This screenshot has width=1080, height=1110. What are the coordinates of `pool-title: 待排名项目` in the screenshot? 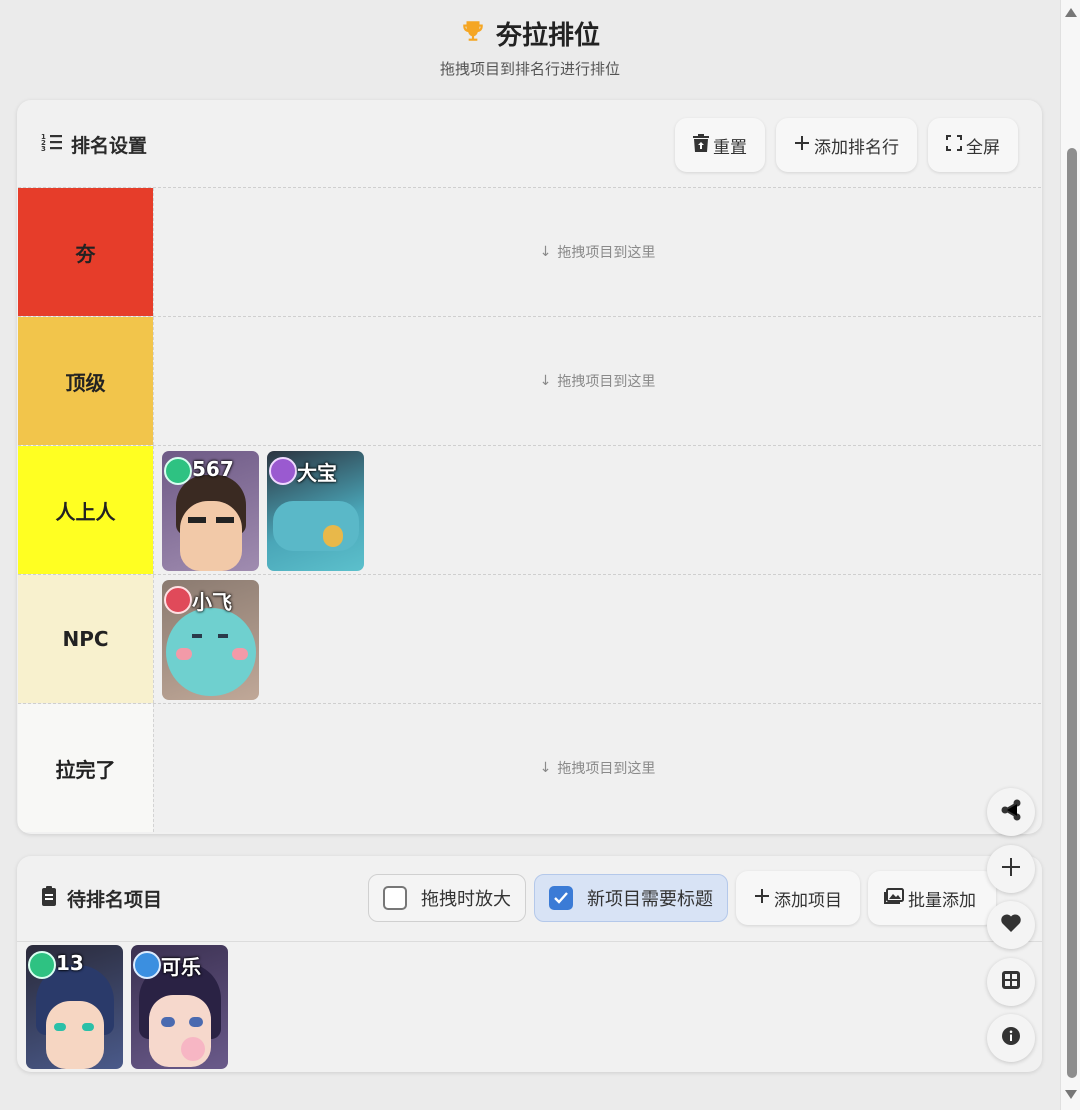 It's located at (115, 900).